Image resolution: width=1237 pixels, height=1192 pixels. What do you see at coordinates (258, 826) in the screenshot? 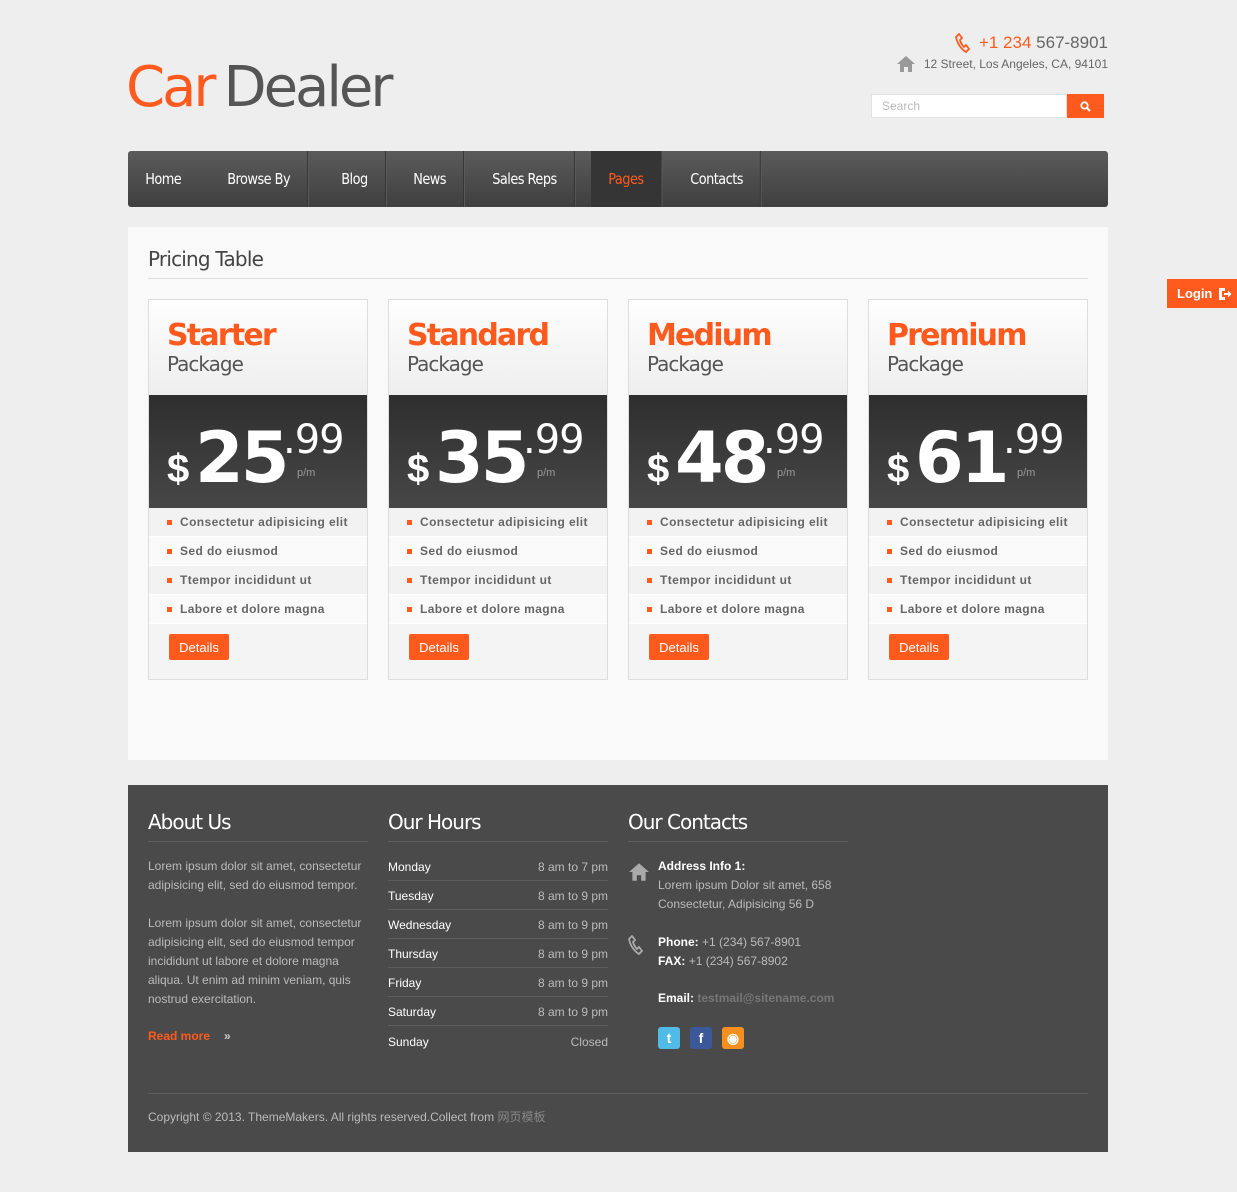
I see `about-title: About Us` at bounding box center [258, 826].